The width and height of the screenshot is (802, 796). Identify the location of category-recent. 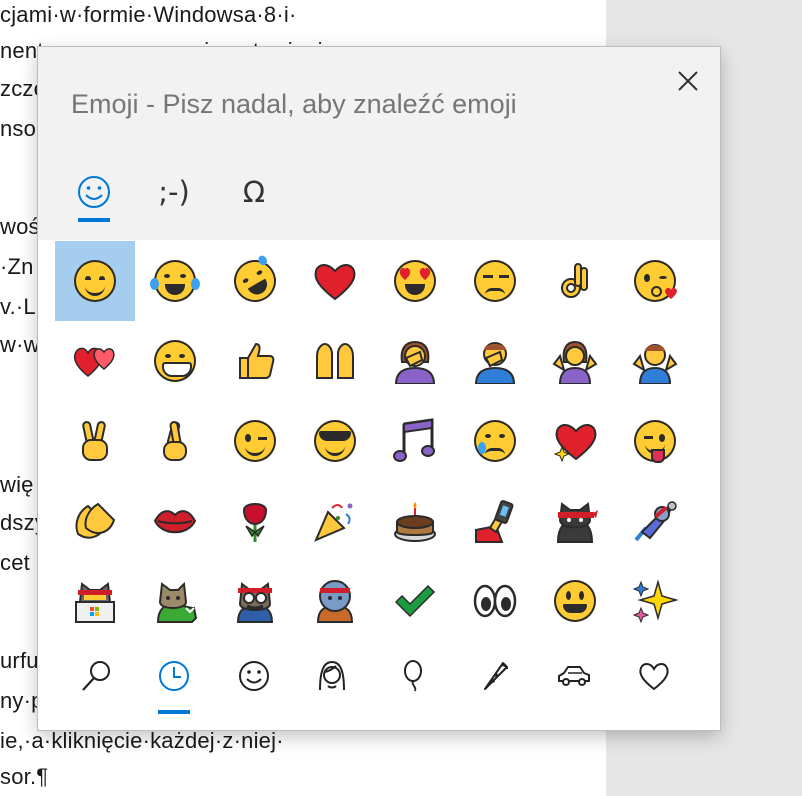
(174, 676).